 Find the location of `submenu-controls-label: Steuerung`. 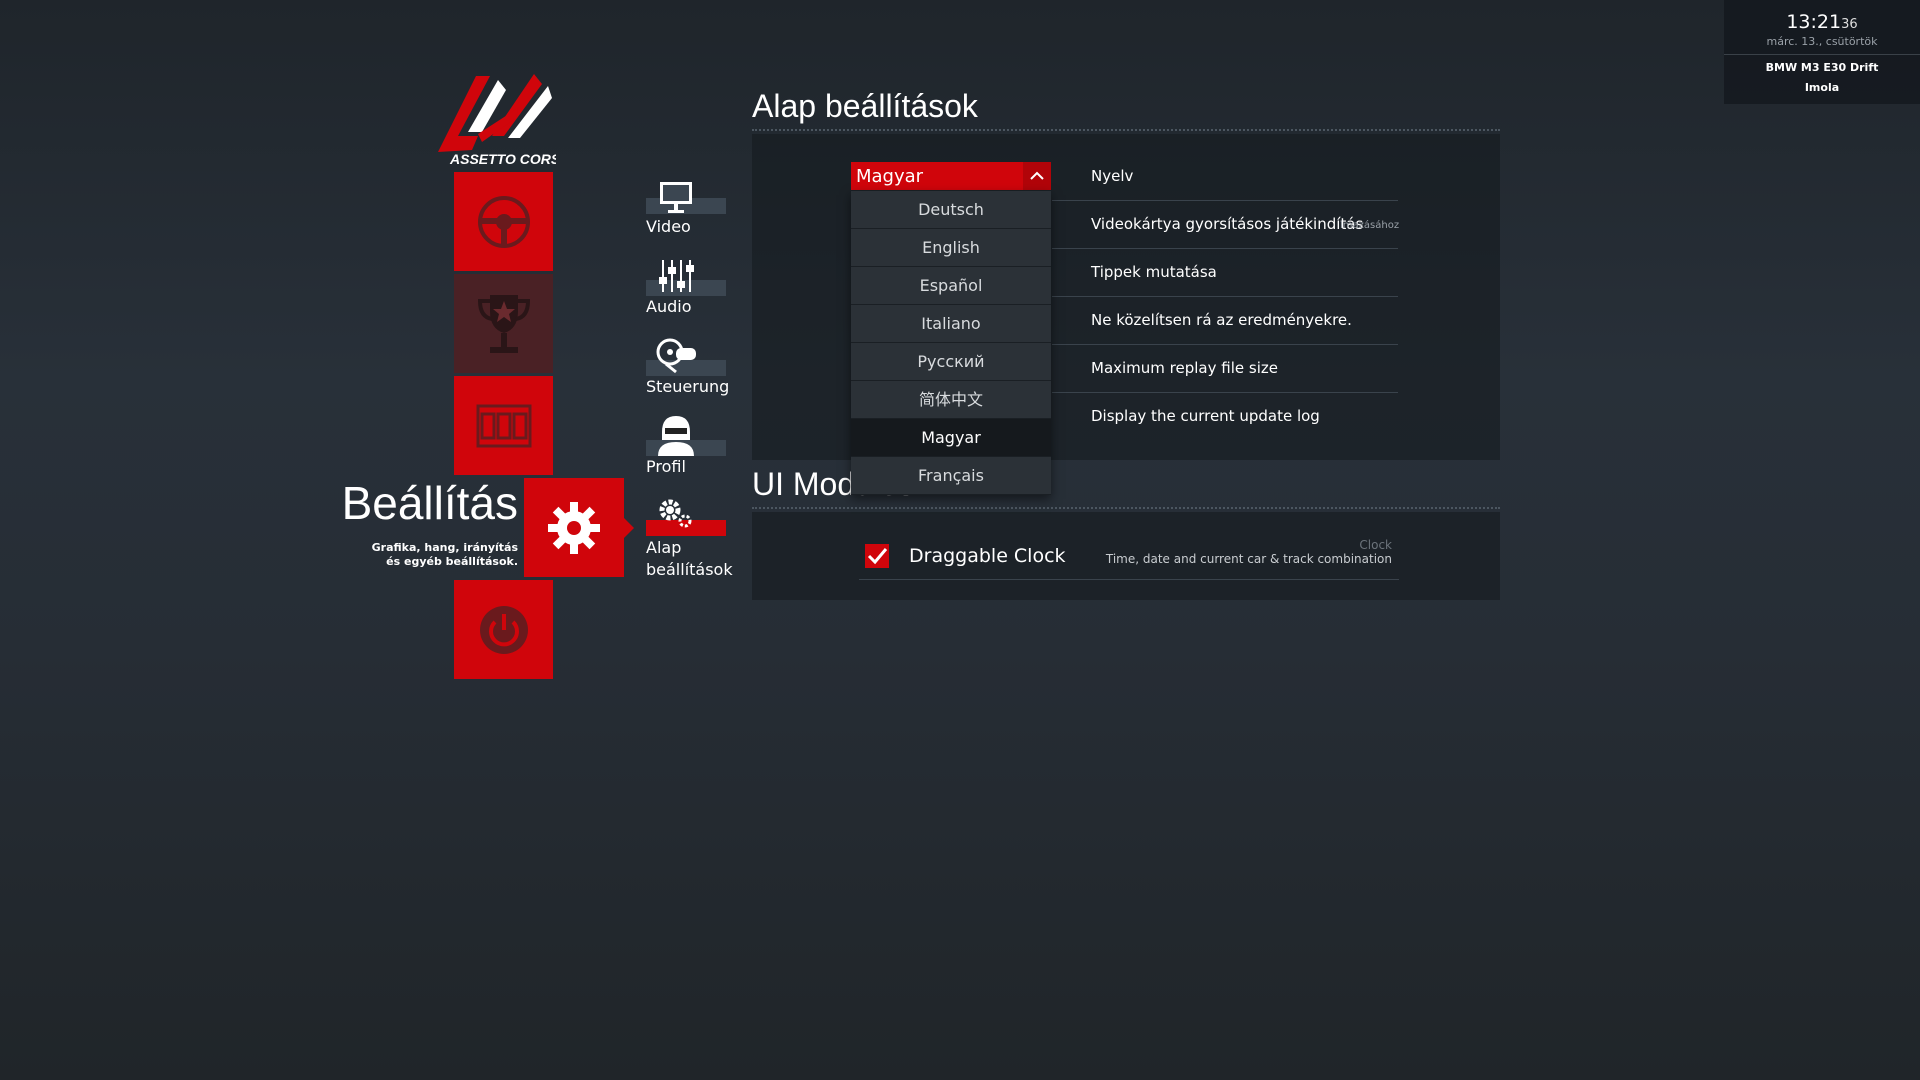

submenu-controls-label: Steuerung is located at coordinates (688, 386).